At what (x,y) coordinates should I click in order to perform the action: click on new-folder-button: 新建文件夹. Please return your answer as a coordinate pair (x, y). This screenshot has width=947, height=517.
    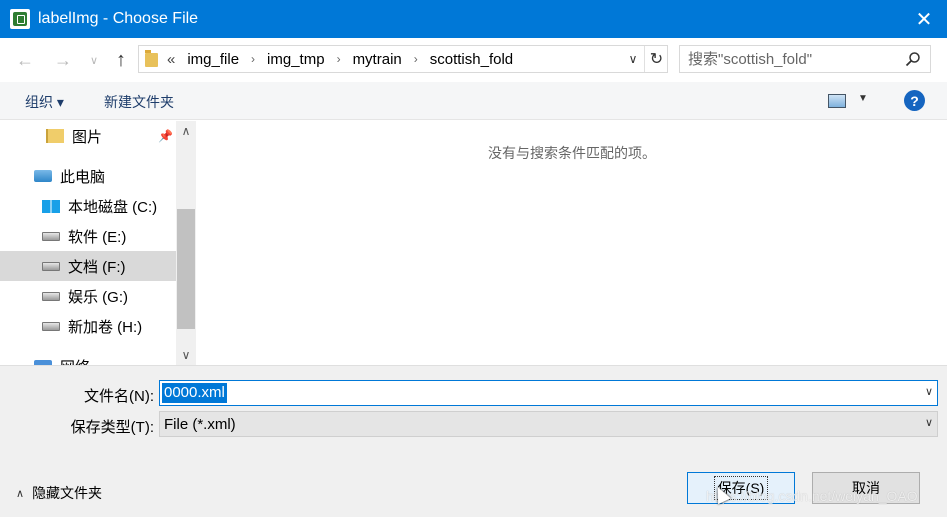
    Looking at the image, I should click on (139, 102).